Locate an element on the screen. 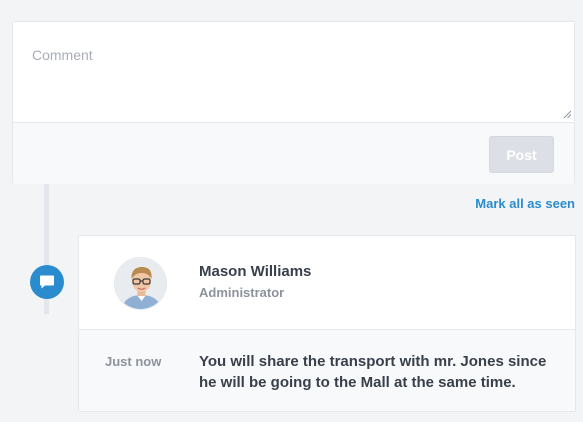 Image resolution: width=583 pixels, height=422 pixels. timeline-badge is located at coordinates (47, 282).